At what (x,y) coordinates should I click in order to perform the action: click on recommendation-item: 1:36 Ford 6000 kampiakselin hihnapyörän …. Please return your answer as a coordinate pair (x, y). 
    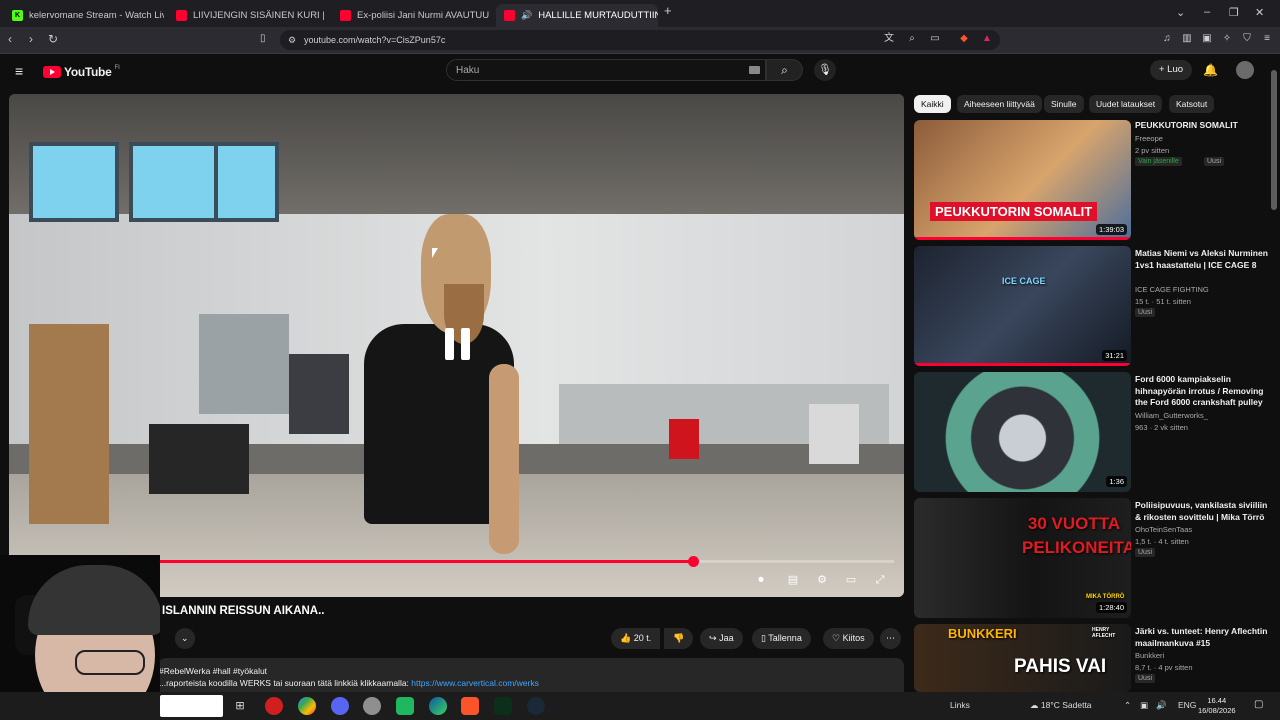
    Looking at the image, I should click on (1091, 432).